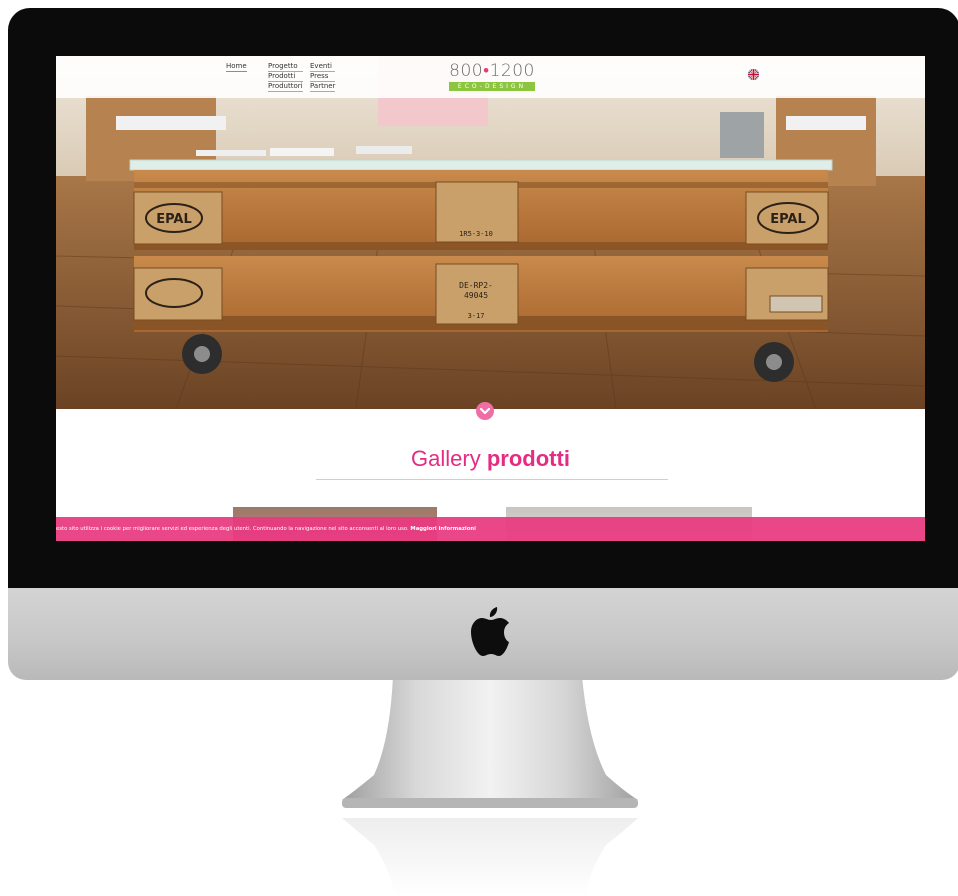 Image resolution: width=958 pixels, height=896 pixels. Describe the element at coordinates (753, 74) in the screenshot. I see `uk-flag-icon` at that location.